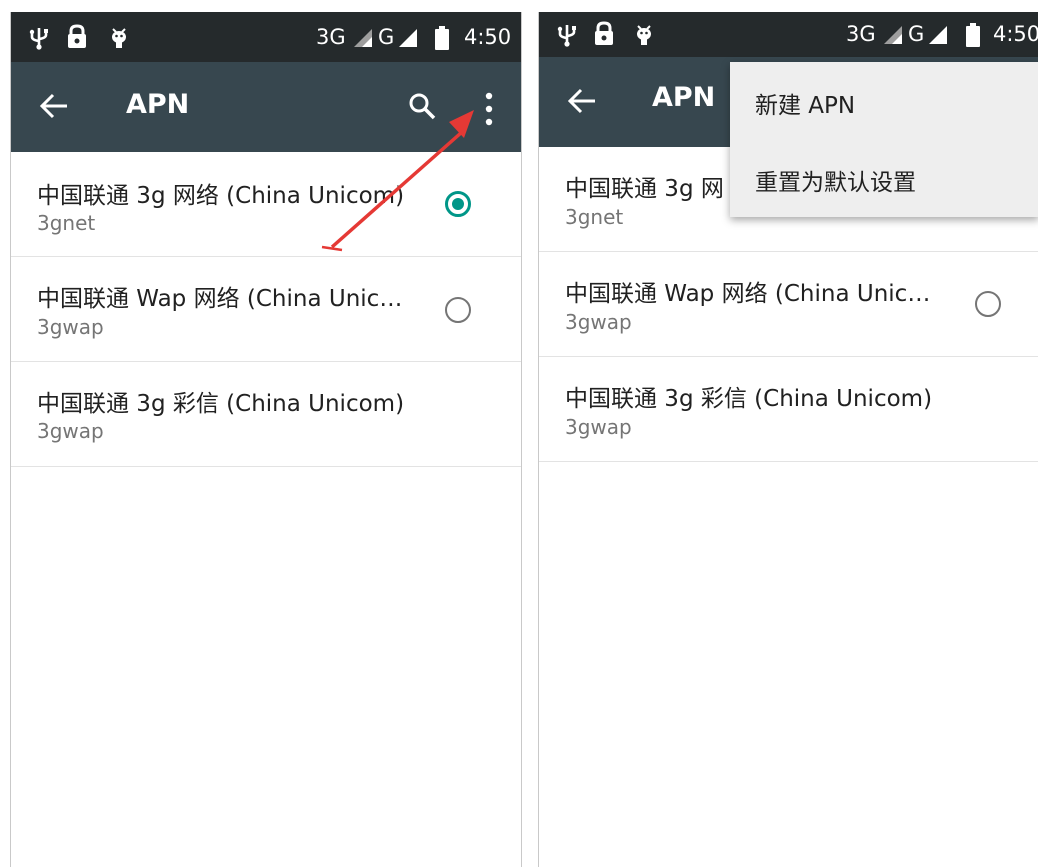  Describe the element at coordinates (805, 103) in the screenshot. I see `menu-item-new-apn: 新建 APN` at that location.